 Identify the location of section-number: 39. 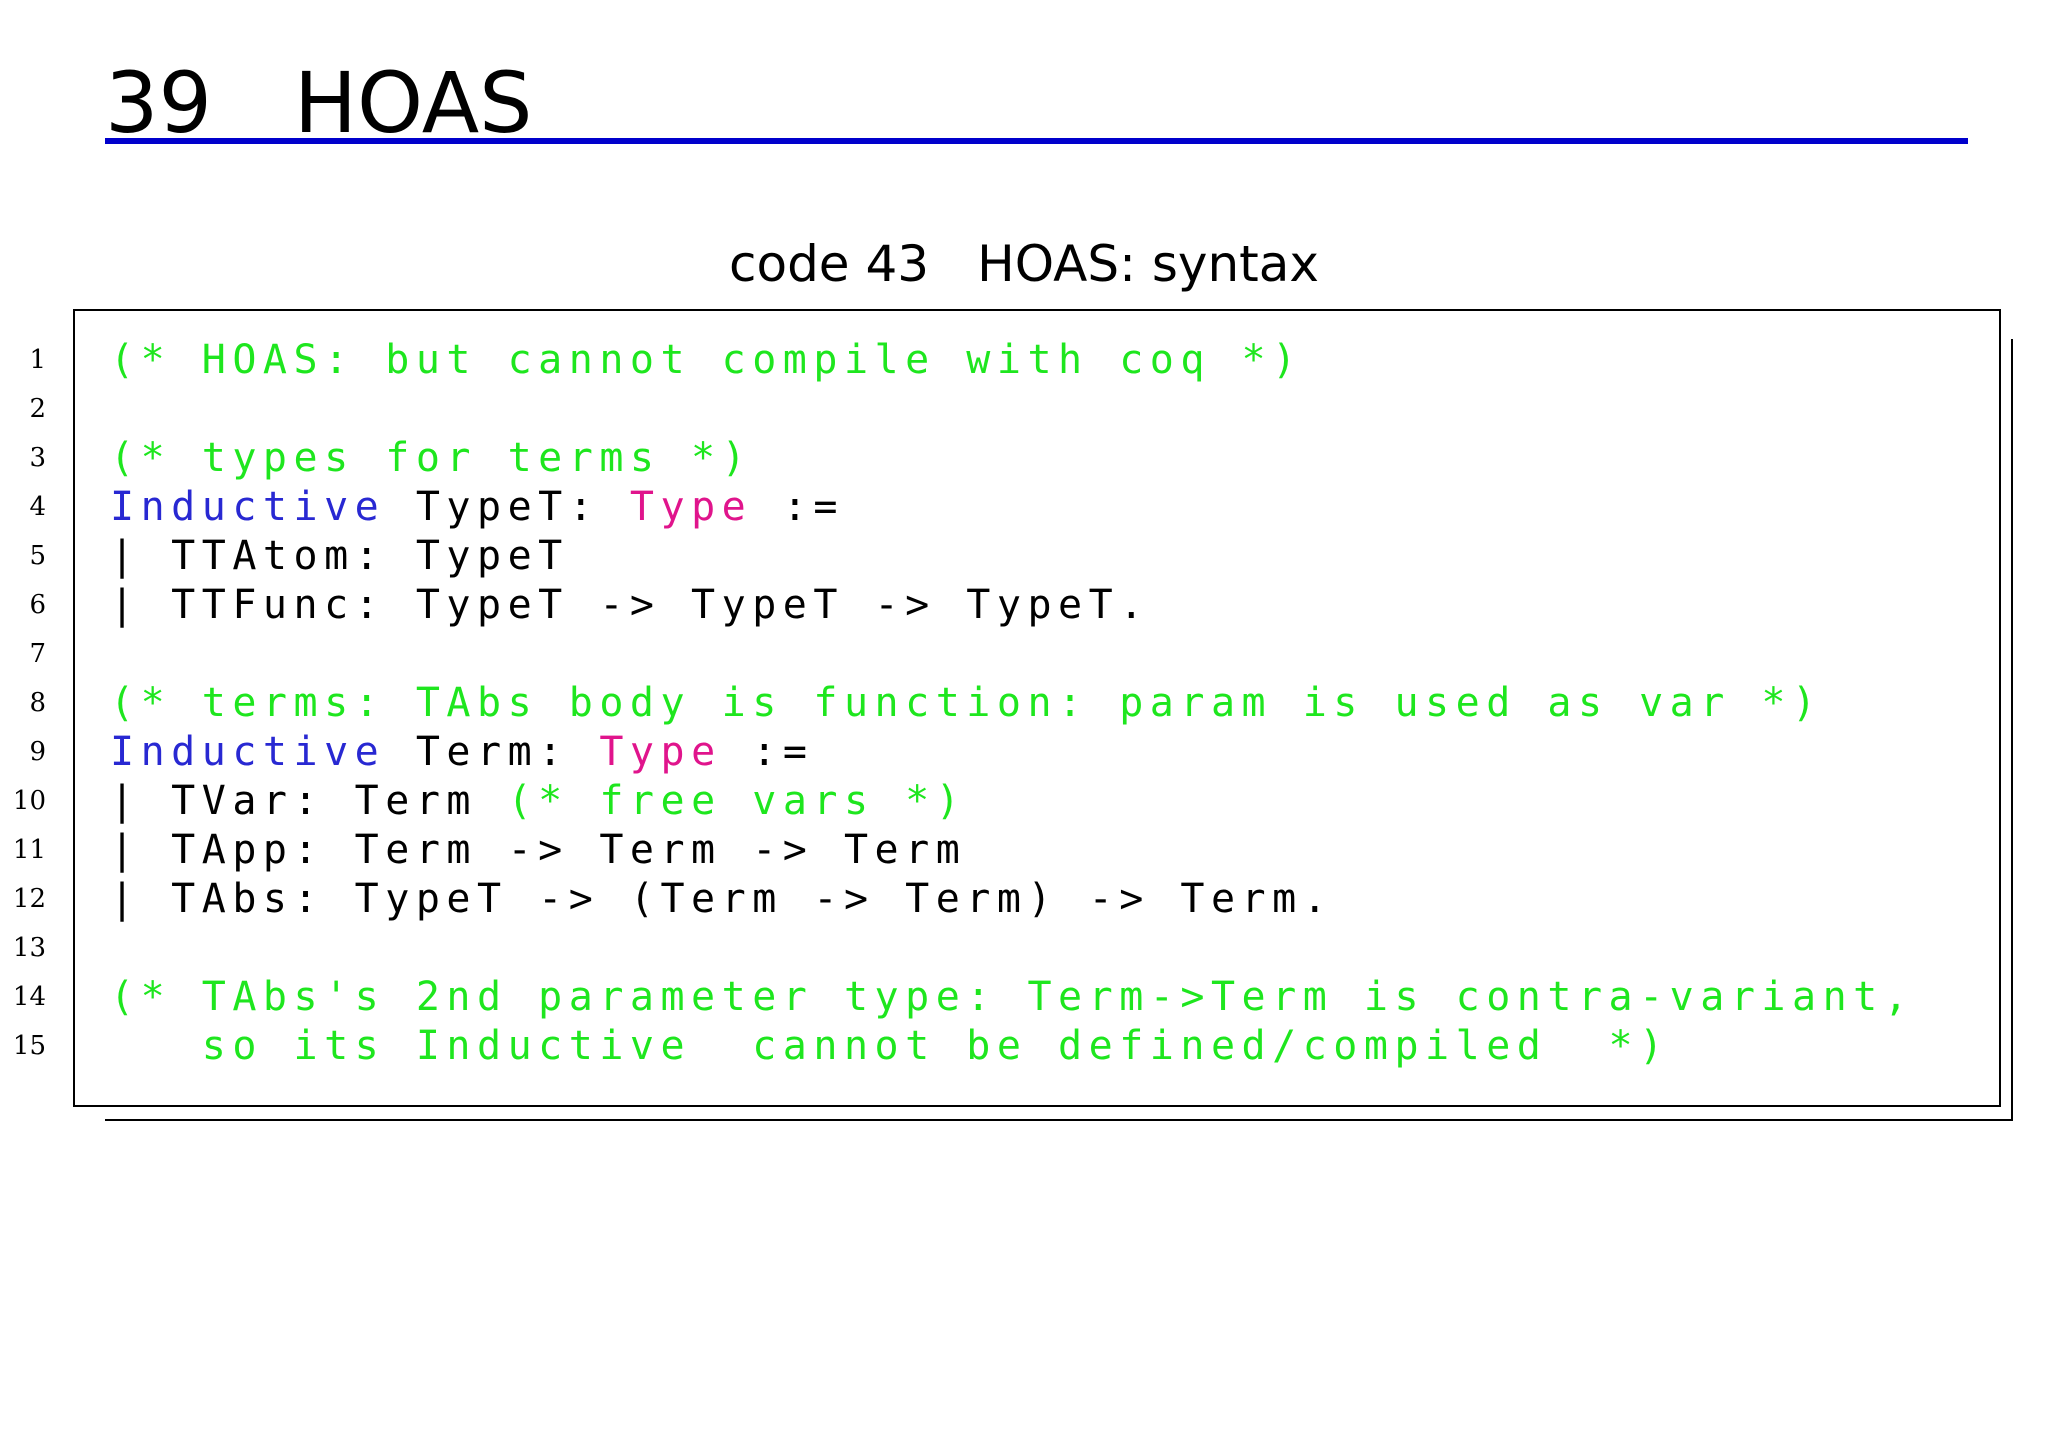
(158, 103).